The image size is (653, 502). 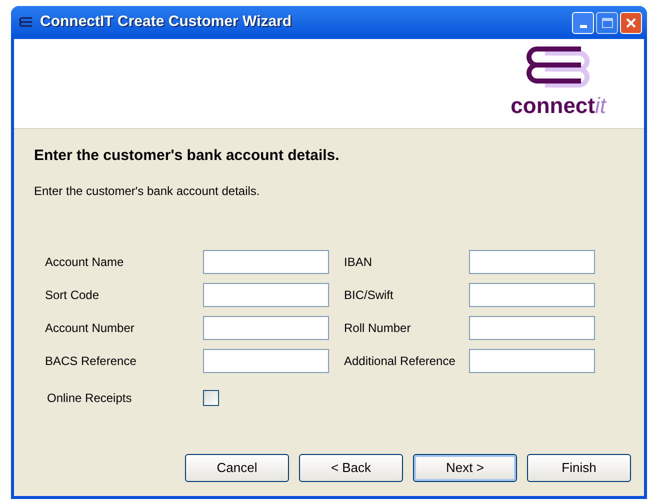 I want to click on field-label: Roll Number, so click(x=378, y=328).